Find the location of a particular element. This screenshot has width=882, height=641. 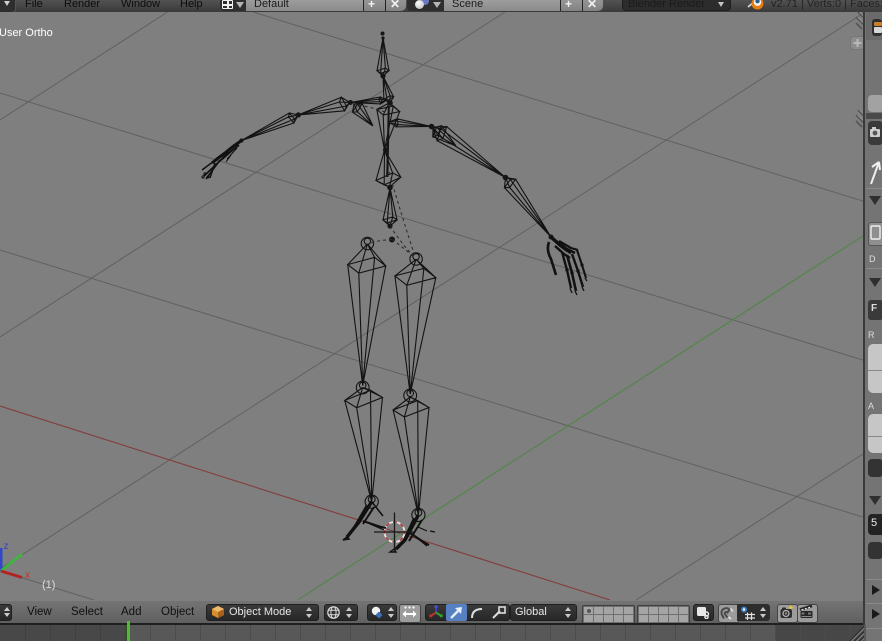

svg-text: z is located at coordinates (6, 546).